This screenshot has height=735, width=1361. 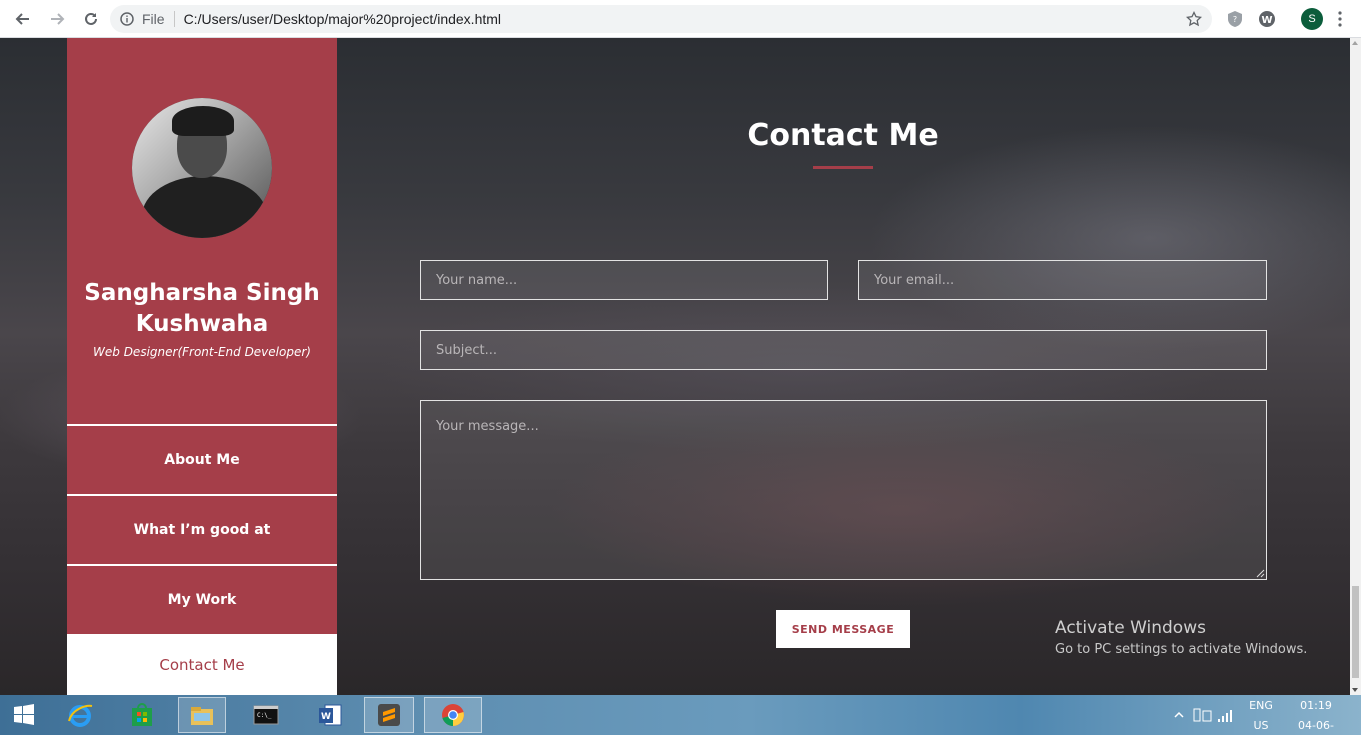 I want to click on start-button, so click(x=24, y=715).